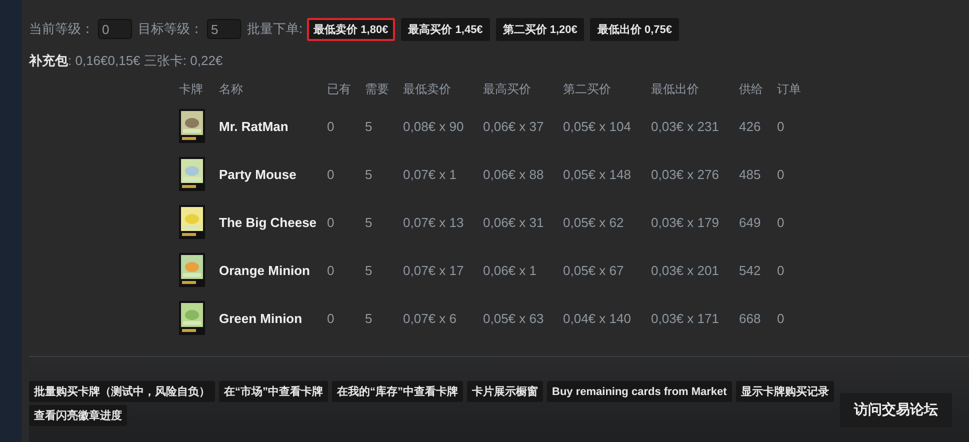 The image size is (969, 442). Describe the element at coordinates (122, 391) in the screenshot. I see `action-button: 批量购买卡牌（测试中，风险自负）` at that location.